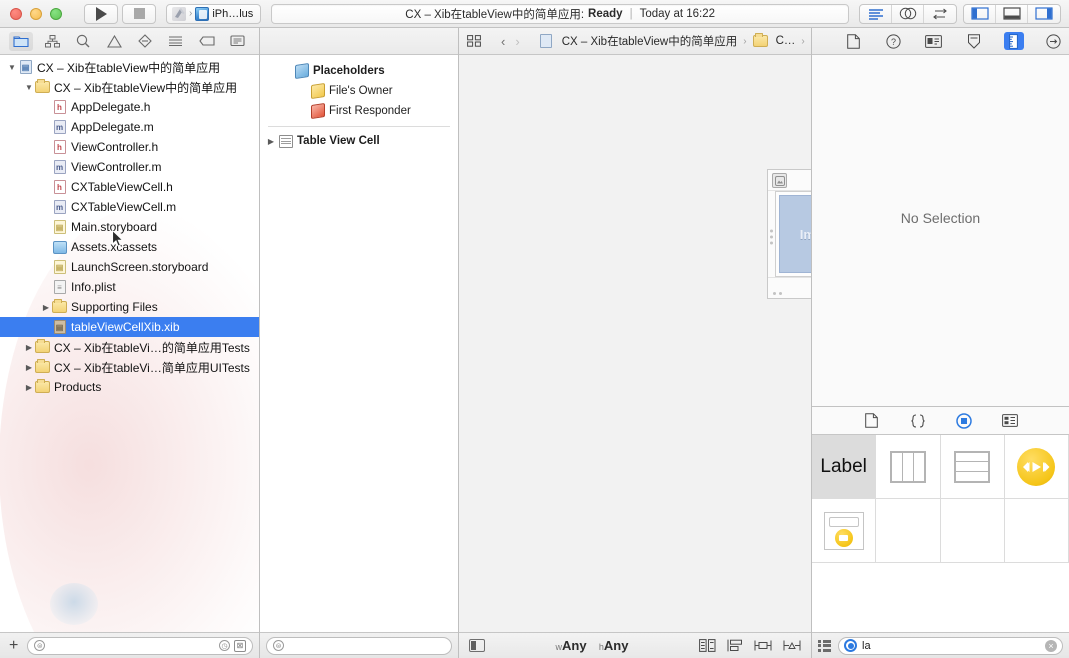 Image resolution: width=1069 pixels, height=658 pixels. What do you see at coordinates (129, 127) in the screenshot?
I see `file-tree-row: m AppDelegate.m` at bounding box center [129, 127].